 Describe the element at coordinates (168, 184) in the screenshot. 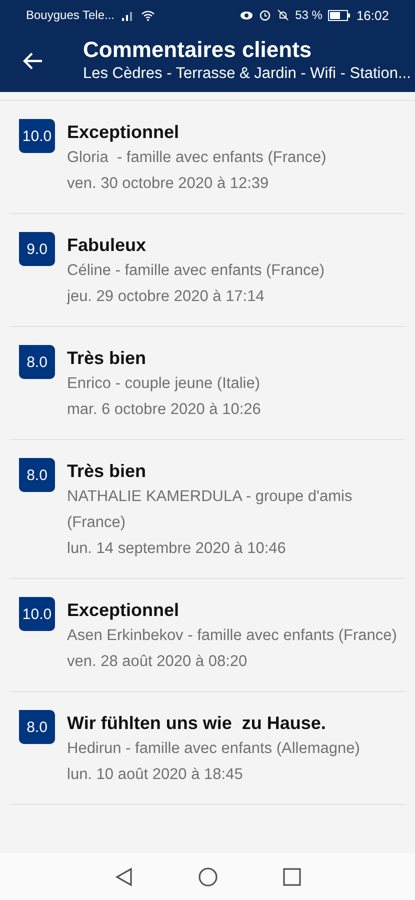

I see `review-date: ven. 30 octobre 2020 à 12:39` at that location.